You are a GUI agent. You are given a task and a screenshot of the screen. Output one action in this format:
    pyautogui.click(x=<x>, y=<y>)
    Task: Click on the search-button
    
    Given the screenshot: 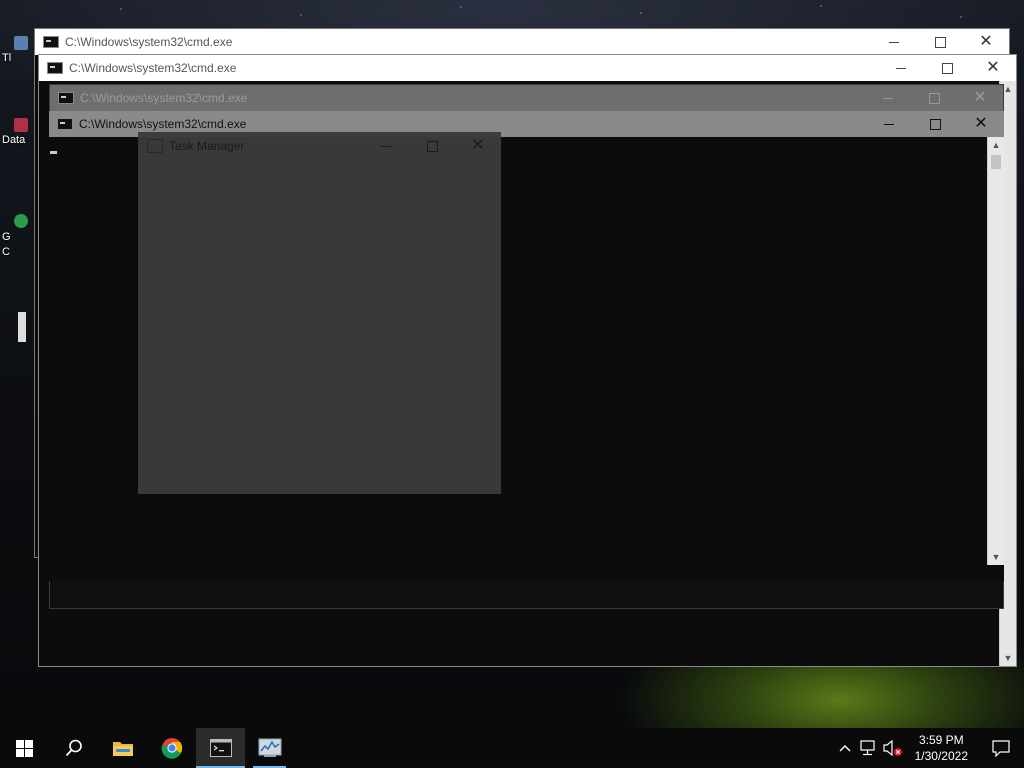 What is the action you would take?
    pyautogui.click(x=73, y=748)
    